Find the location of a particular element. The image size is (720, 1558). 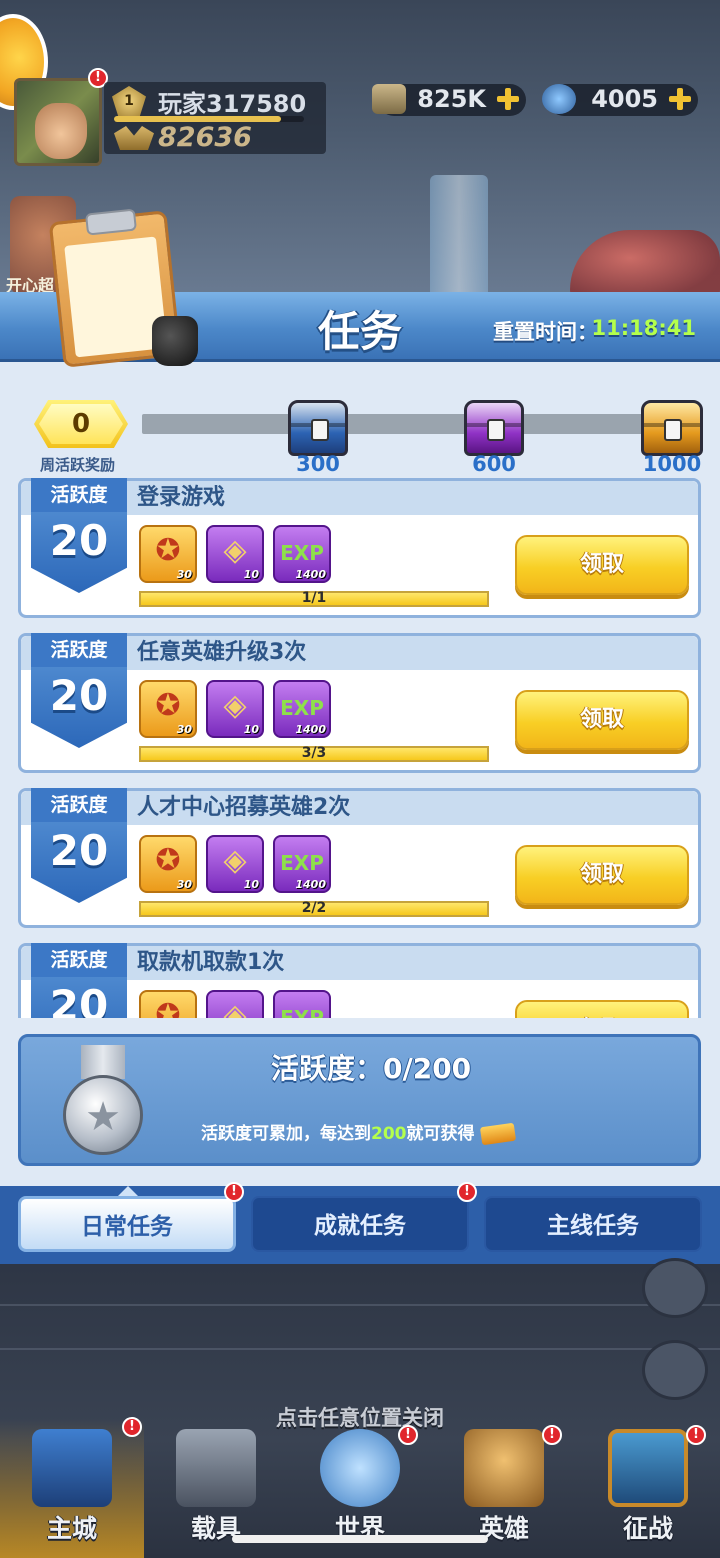

activity-total: 活跃度：0/200 is located at coordinates (371, 1068).